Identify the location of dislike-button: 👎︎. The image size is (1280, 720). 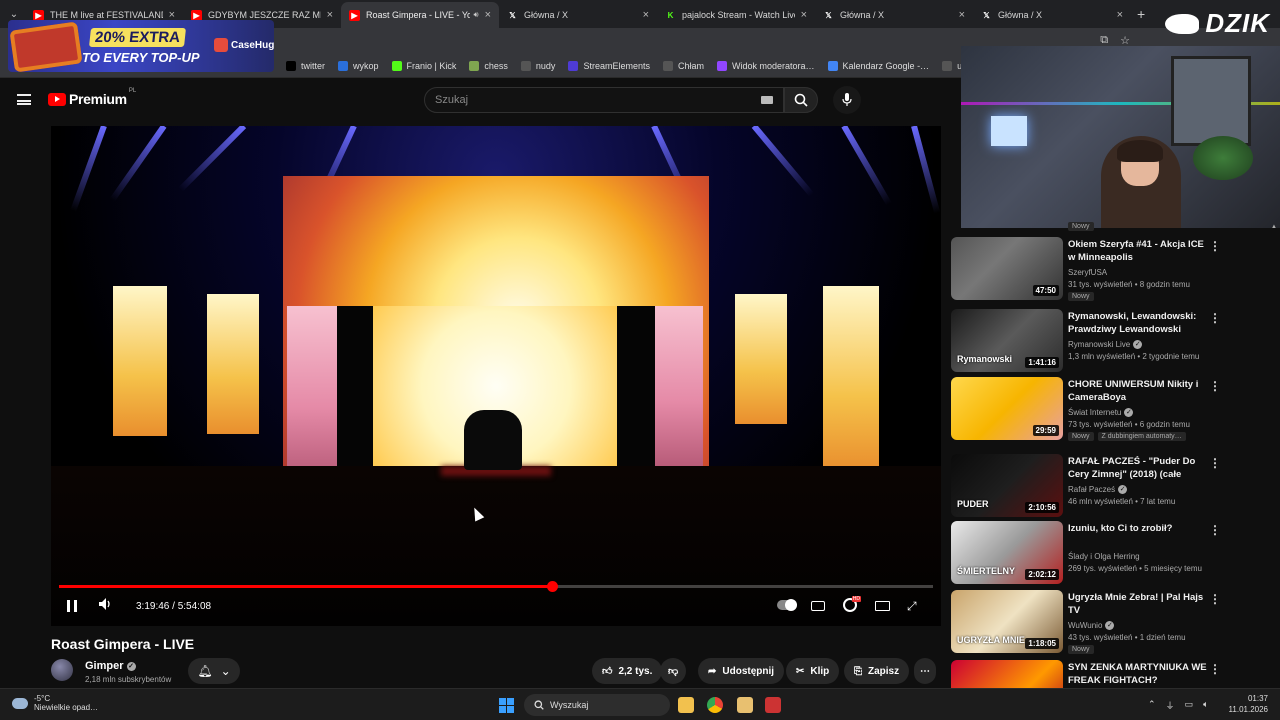
(673, 671).